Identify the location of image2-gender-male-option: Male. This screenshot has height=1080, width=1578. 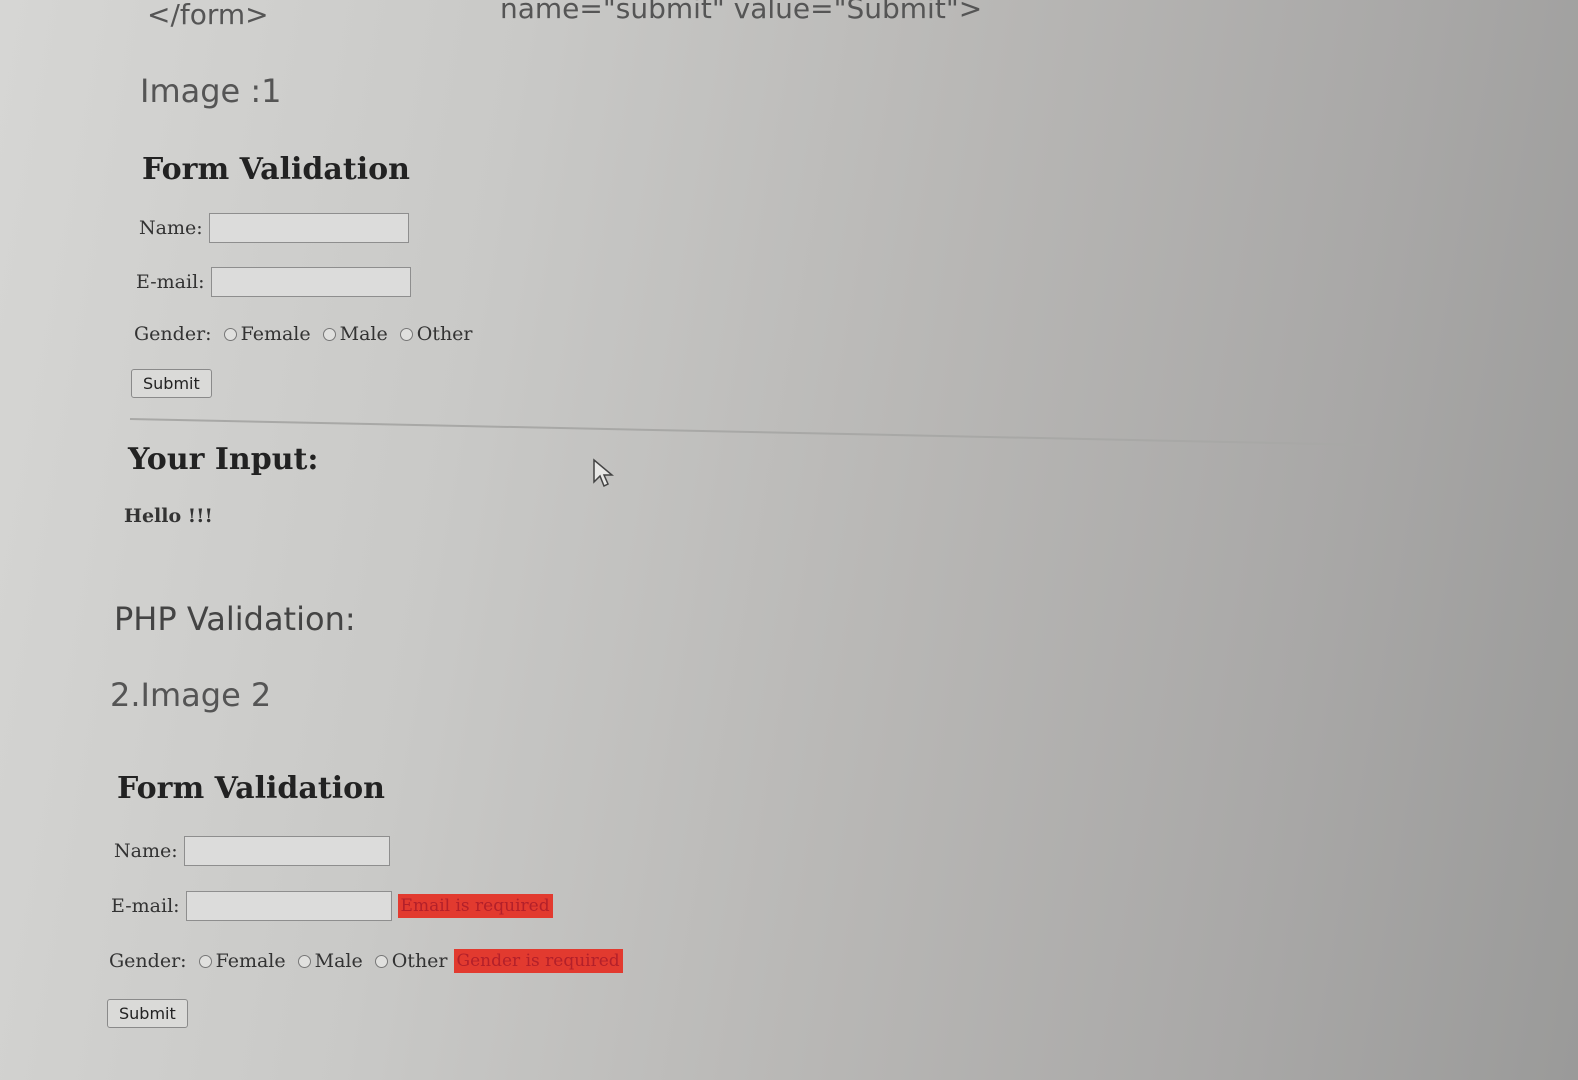
(330, 961).